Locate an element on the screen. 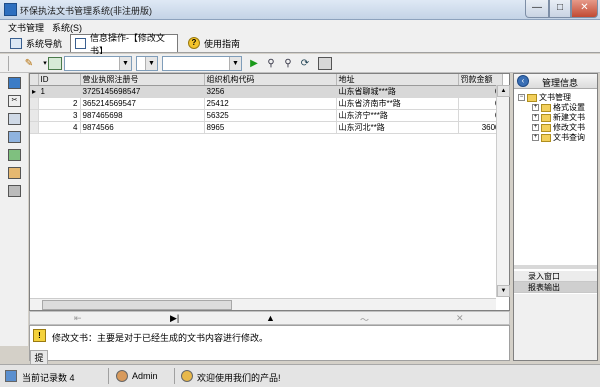  find-icon: ⚲ is located at coordinates (271, 63).